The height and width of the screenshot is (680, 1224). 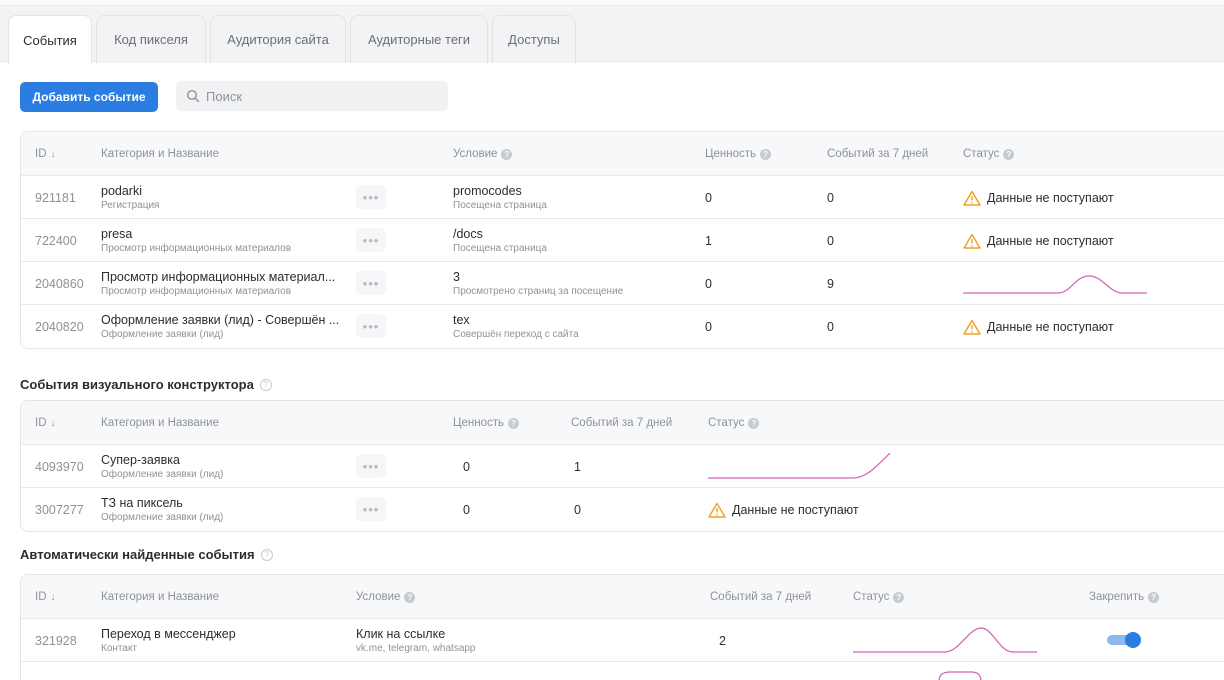 I want to click on search-input, so click(x=321, y=96).